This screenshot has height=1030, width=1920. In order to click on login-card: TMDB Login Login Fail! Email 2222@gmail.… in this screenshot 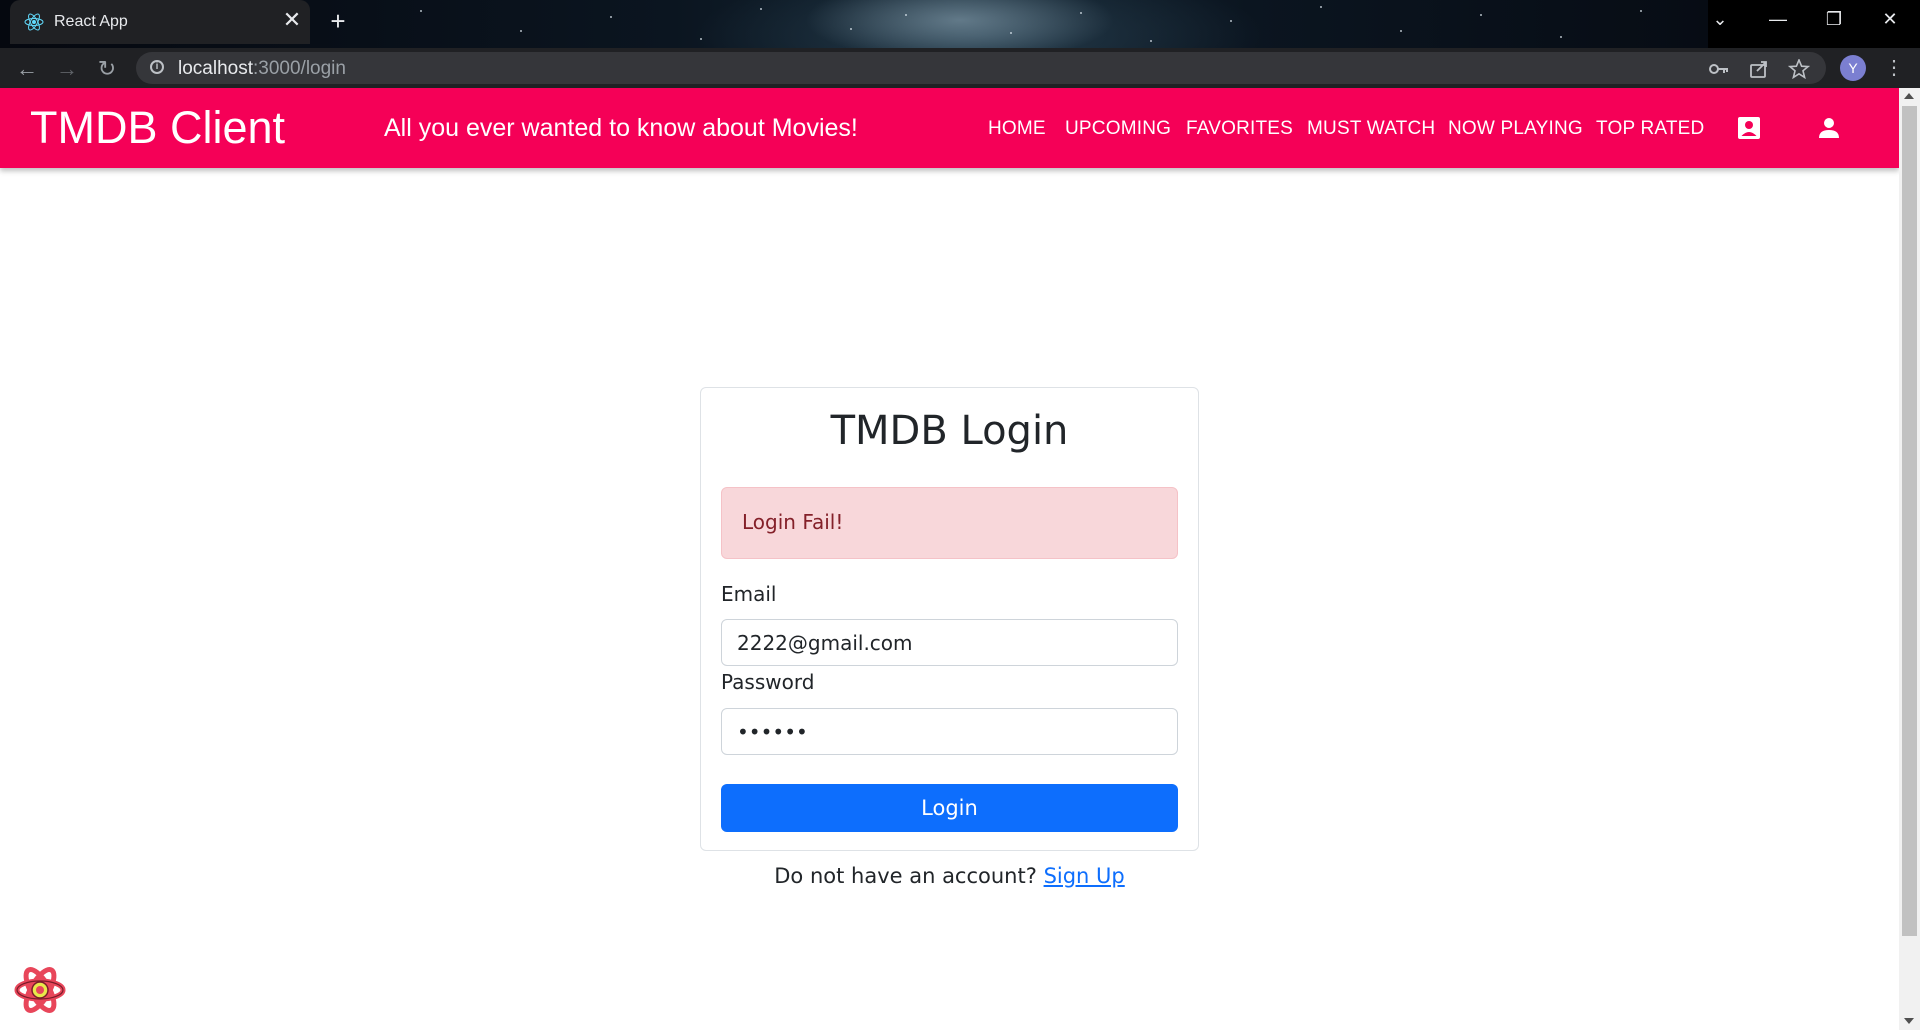, I will do `click(949, 619)`.